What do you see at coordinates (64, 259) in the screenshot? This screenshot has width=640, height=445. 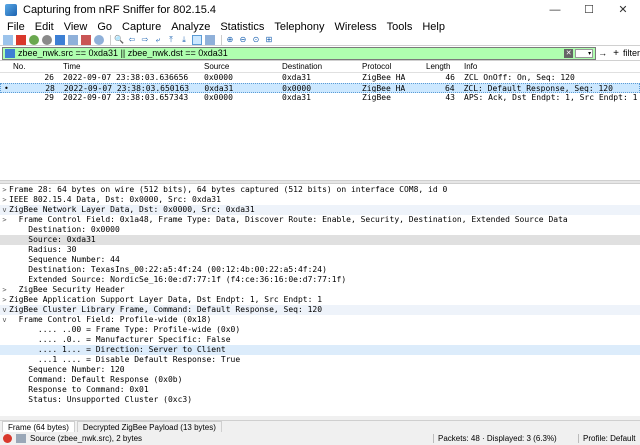 I see `detail-text: Sequence Number: 44` at bounding box center [64, 259].